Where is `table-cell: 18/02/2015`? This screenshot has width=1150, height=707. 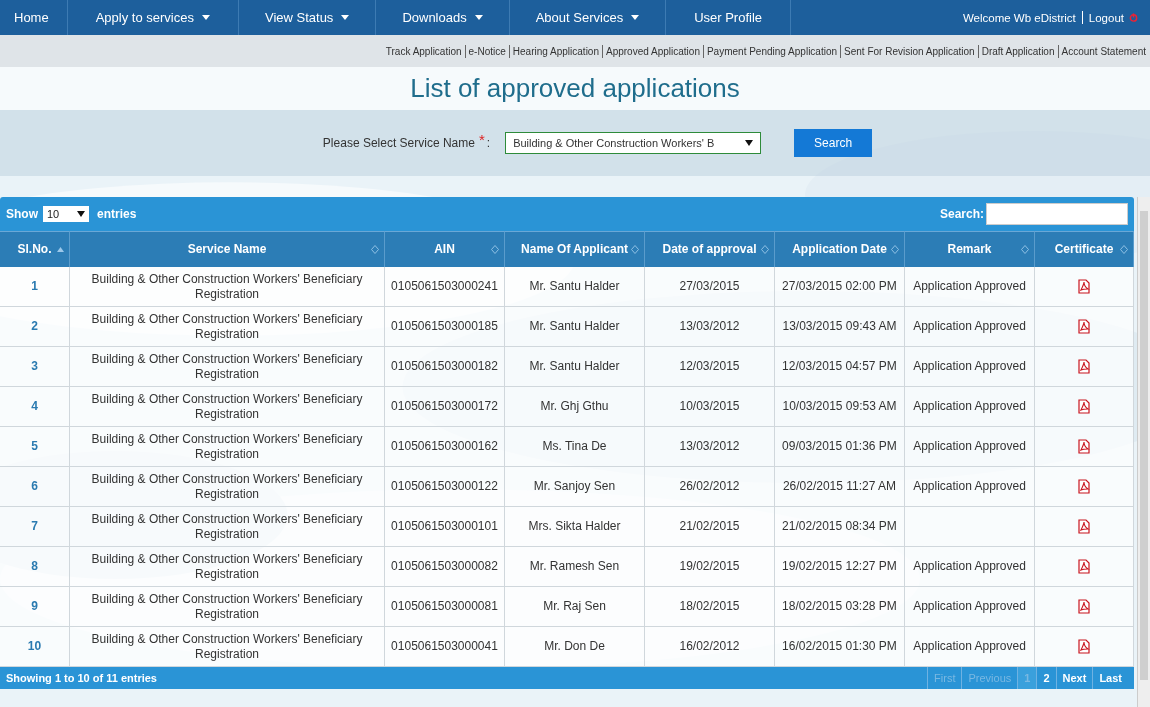
table-cell: 18/02/2015 is located at coordinates (710, 607).